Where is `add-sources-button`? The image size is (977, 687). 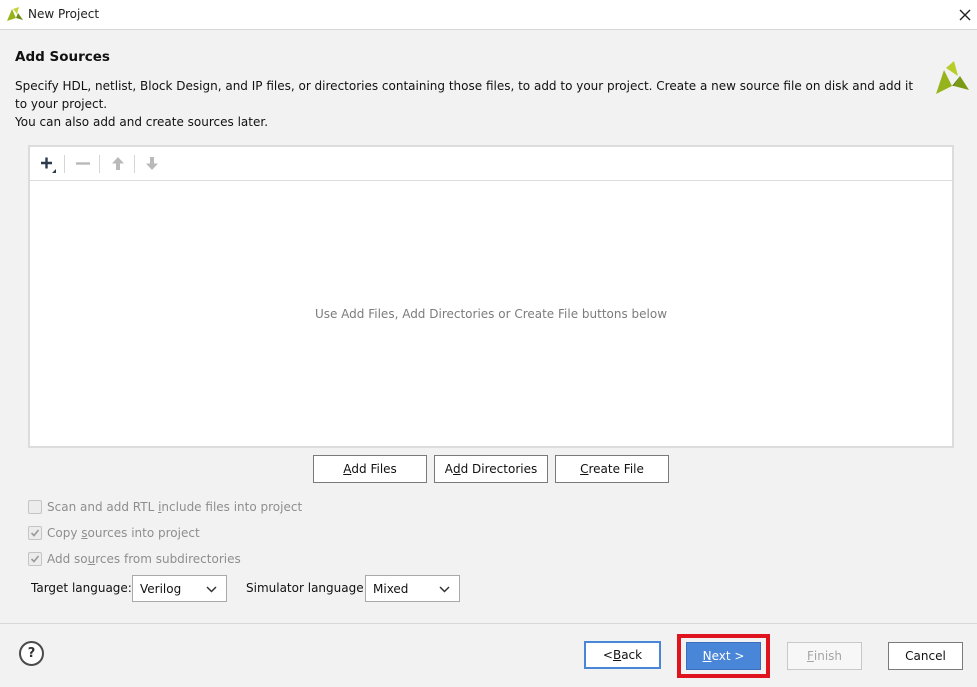 add-sources-button is located at coordinates (48, 164).